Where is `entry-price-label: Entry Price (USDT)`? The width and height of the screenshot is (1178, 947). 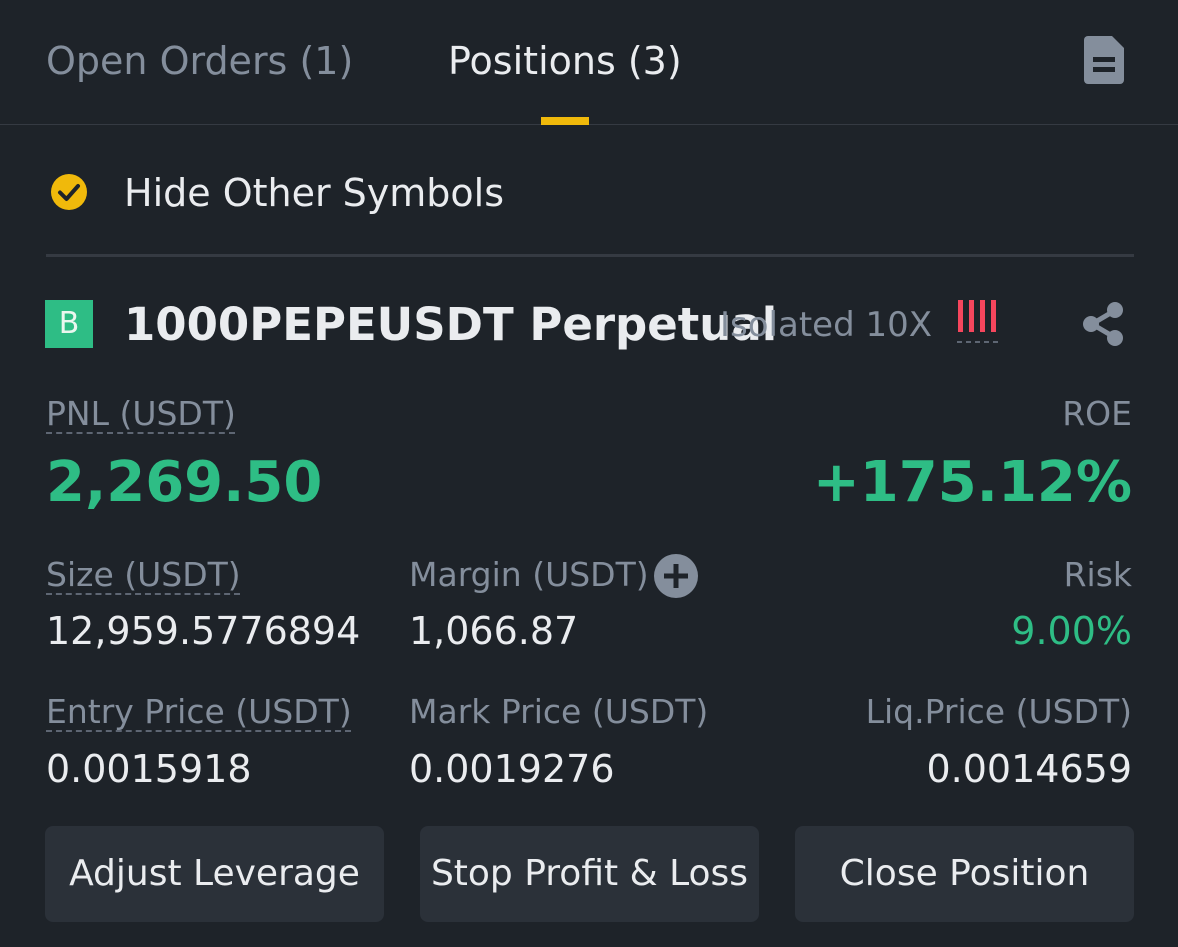
entry-price-label: Entry Price (USDT) is located at coordinates (199, 712).